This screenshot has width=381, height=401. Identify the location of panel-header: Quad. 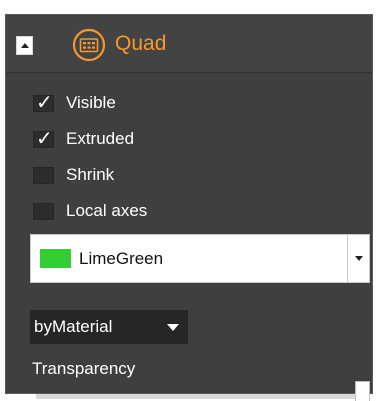
(189, 44).